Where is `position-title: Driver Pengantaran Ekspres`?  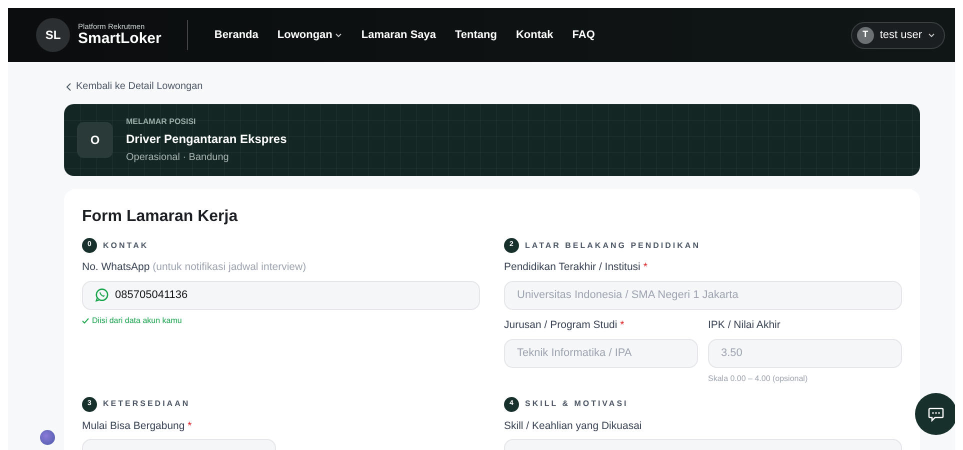 position-title: Driver Pengantaran Ekspres is located at coordinates (206, 139).